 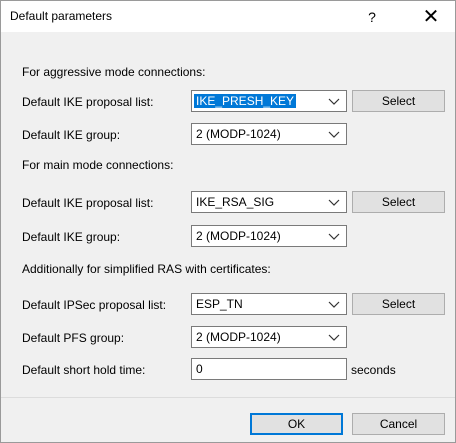 What do you see at coordinates (228, 16) in the screenshot?
I see `title-bar: Default parameters ? ✕` at bounding box center [228, 16].